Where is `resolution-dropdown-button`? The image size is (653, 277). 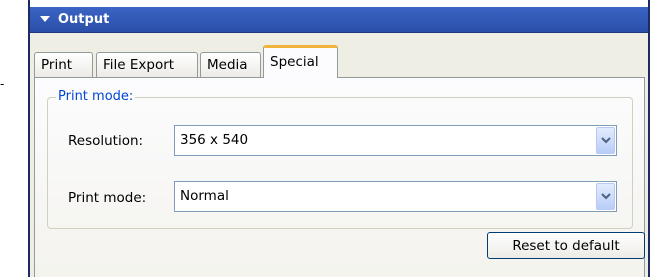
resolution-dropdown-button is located at coordinates (605, 140).